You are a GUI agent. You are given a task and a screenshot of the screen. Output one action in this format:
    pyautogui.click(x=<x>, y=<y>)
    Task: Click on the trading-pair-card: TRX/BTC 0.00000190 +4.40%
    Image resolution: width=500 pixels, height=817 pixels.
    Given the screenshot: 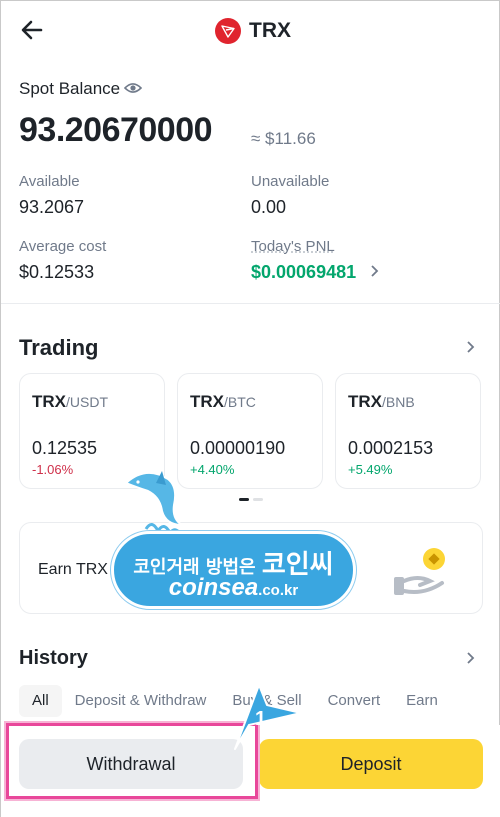 What is the action you would take?
    pyautogui.click(x=250, y=431)
    